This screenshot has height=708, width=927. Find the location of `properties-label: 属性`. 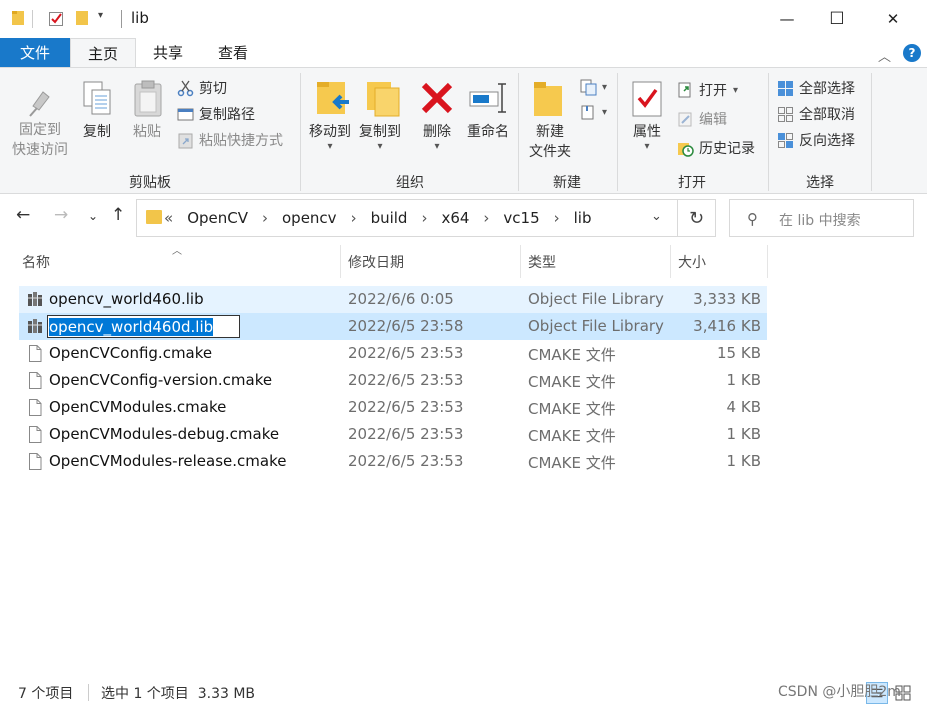

properties-label: 属性 is located at coordinates (647, 132).